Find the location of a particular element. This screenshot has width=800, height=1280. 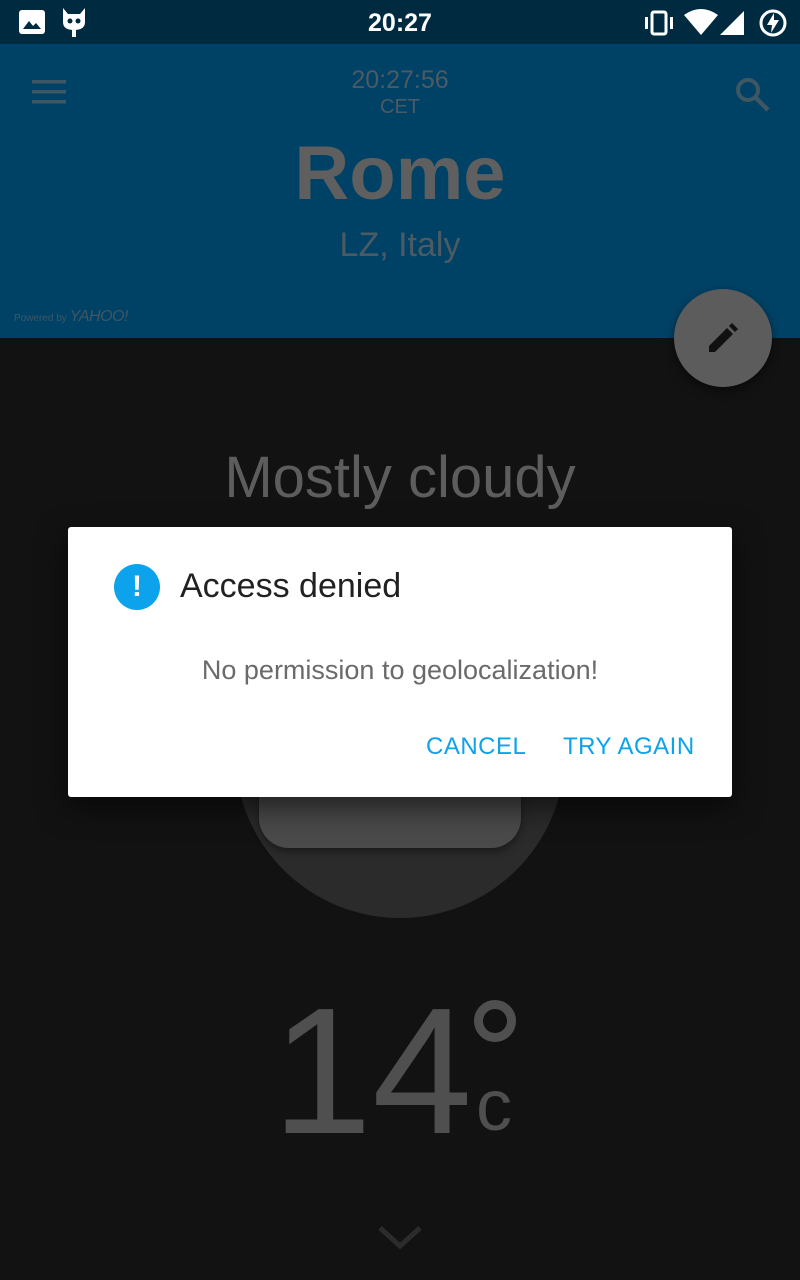

temperature-unit: c is located at coordinates (494, 1106).